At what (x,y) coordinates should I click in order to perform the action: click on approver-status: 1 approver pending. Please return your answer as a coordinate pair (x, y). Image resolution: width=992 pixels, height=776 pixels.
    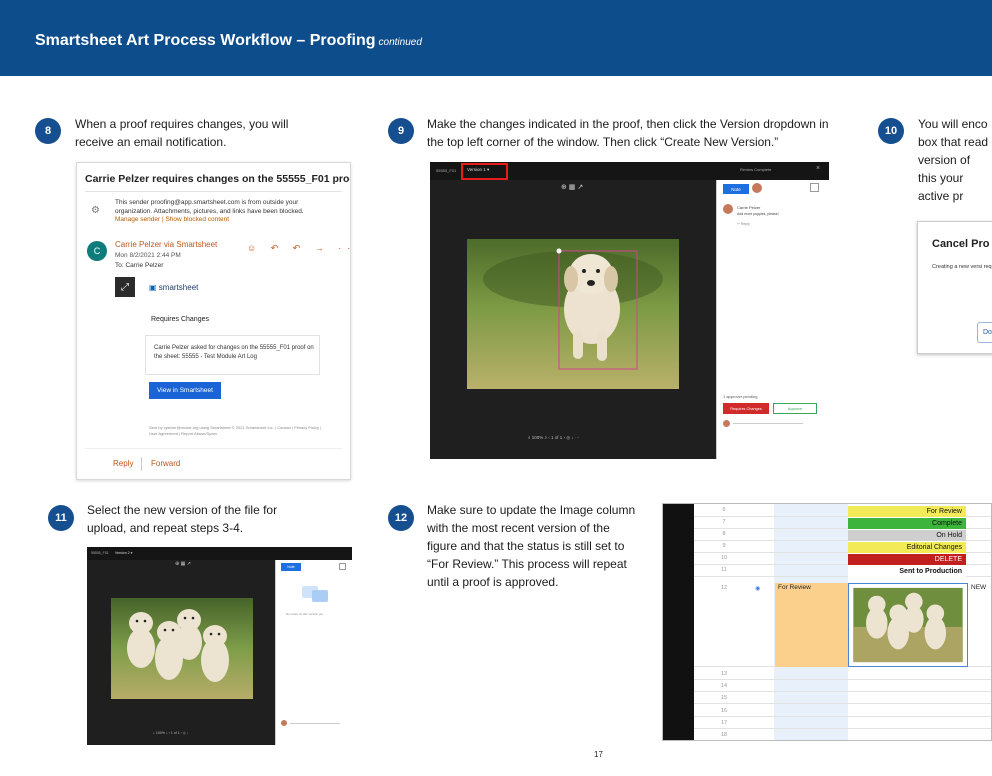
    Looking at the image, I should click on (740, 396).